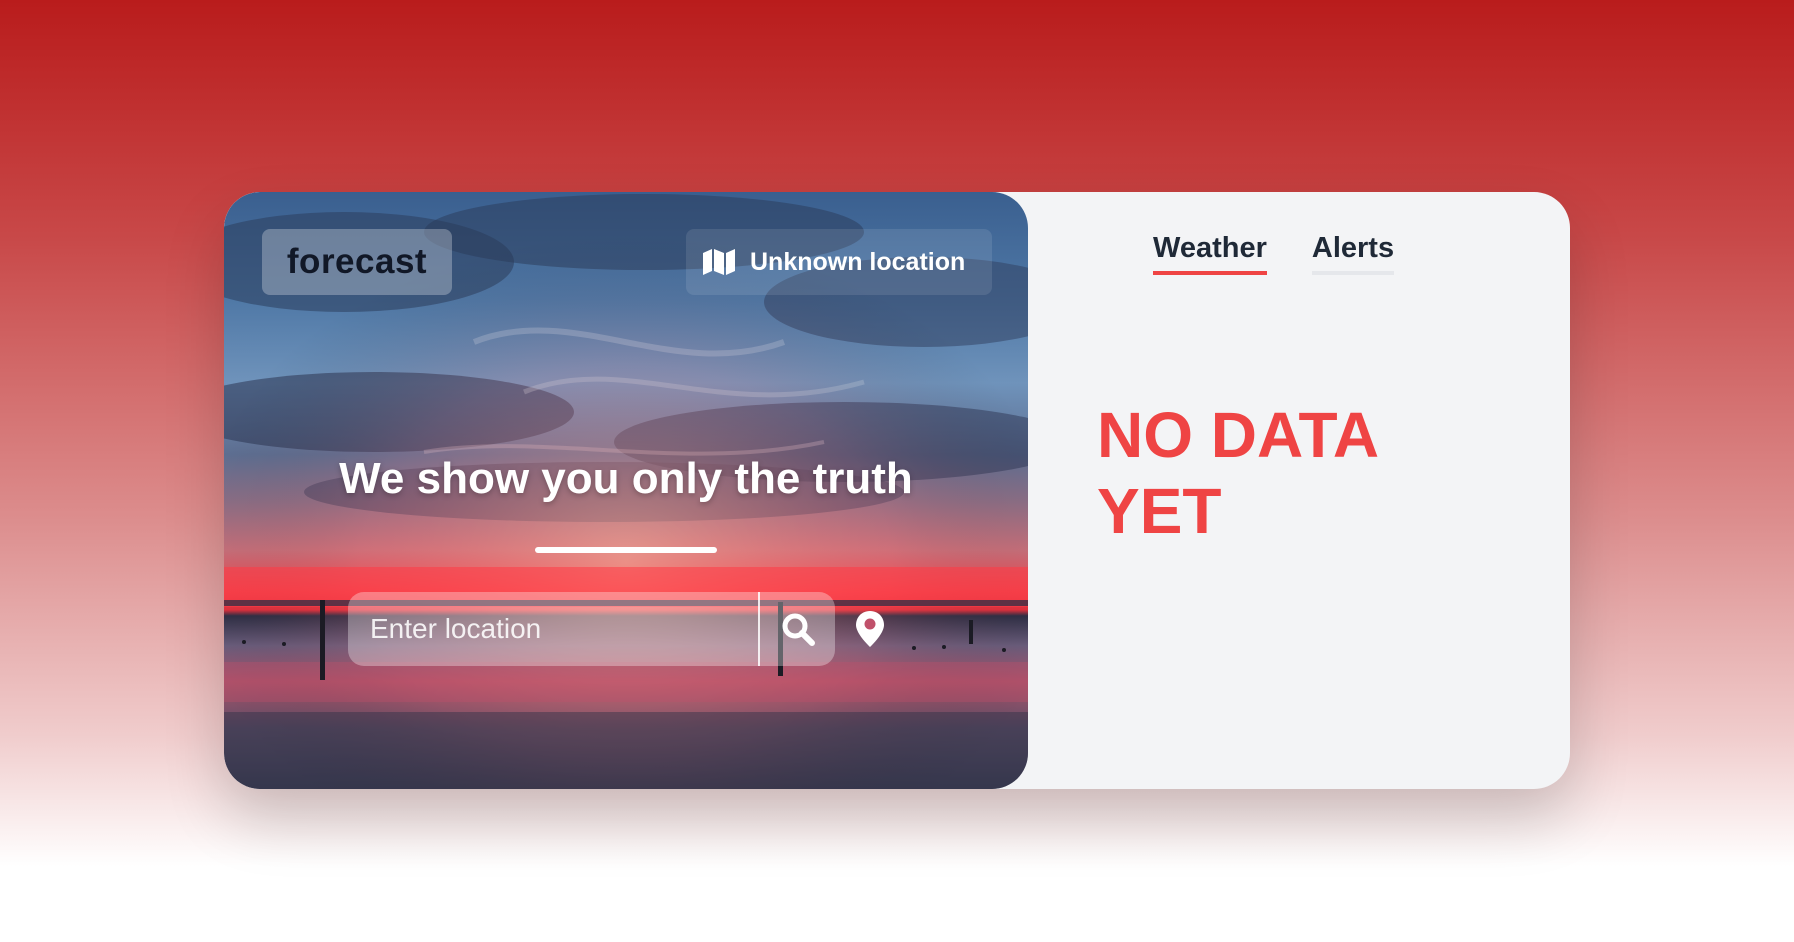 This screenshot has width=1794, height=942. I want to click on tab-weather: Weather, so click(1210, 253).